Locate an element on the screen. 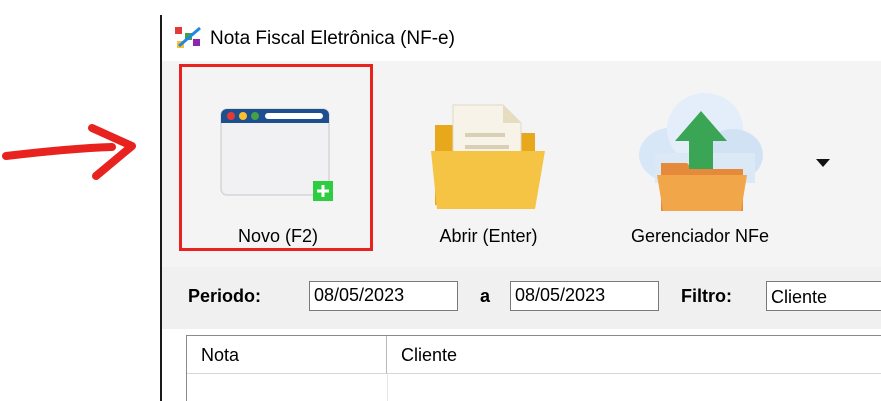 The height and width of the screenshot is (401, 881). open-button-label: Abrir (Enter) is located at coordinates (488, 236).